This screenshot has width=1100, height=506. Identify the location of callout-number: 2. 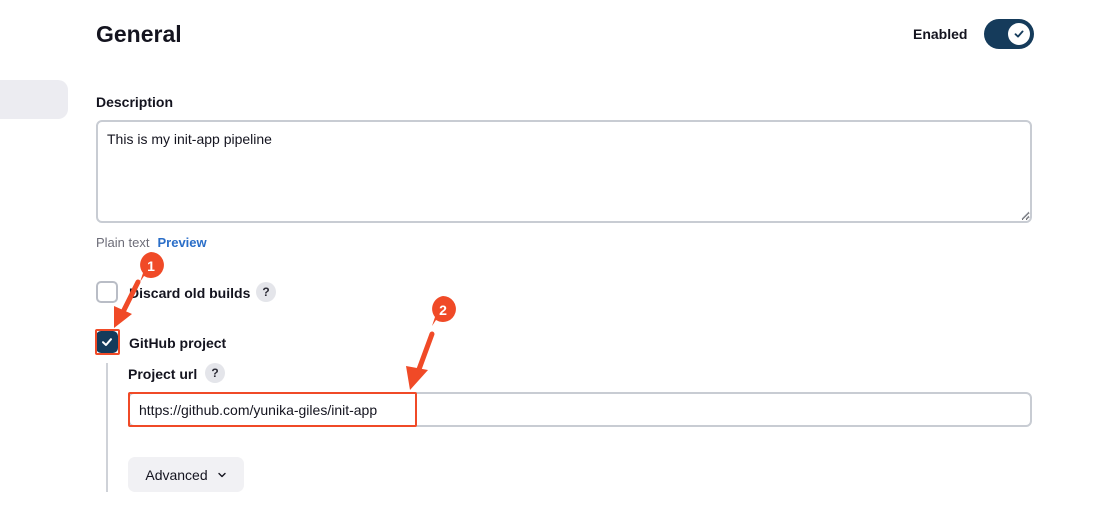
(443, 310).